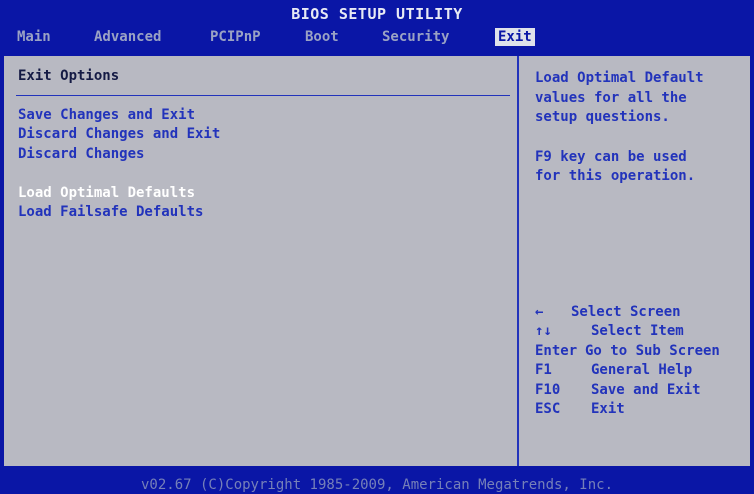  What do you see at coordinates (415, 37) in the screenshot?
I see `tab-security: Security` at bounding box center [415, 37].